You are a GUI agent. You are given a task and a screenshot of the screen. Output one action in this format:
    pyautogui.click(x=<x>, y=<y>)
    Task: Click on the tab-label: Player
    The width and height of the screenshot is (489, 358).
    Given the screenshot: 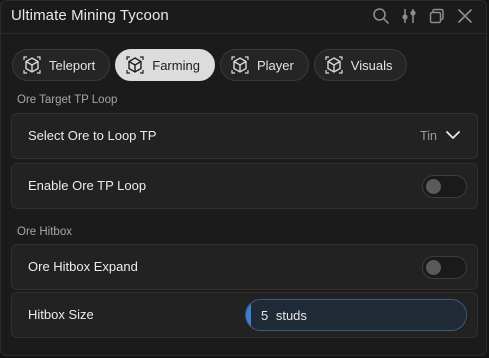 What is the action you would take?
    pyautogui.click(x=275, y=65)
    